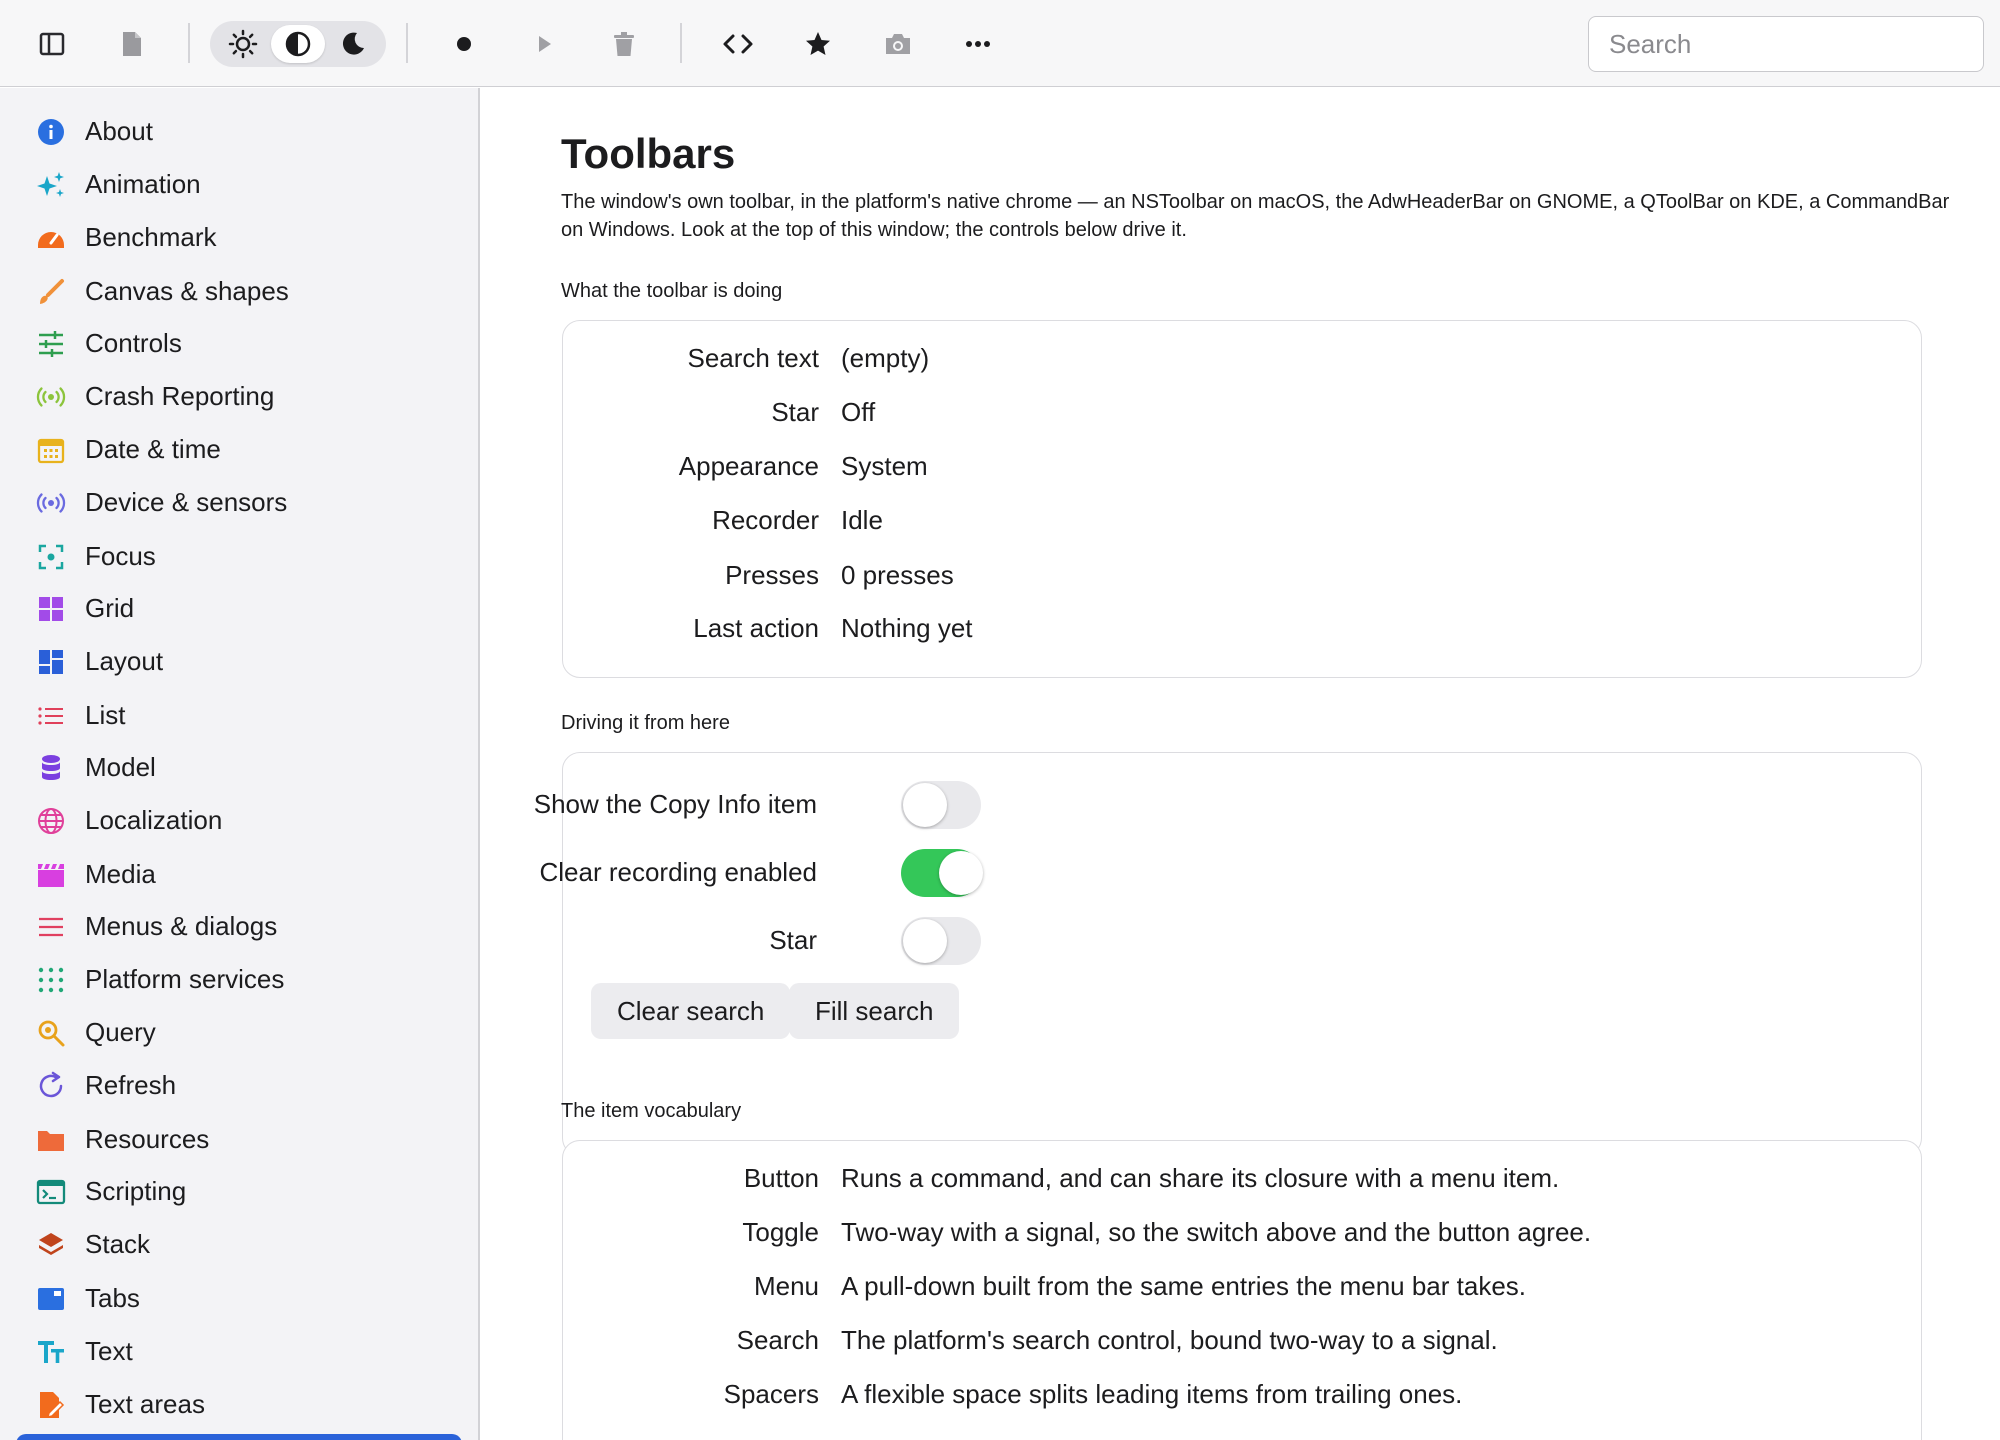 The height and width of the screenshot is (1440, 2000). What do you see at coordinates (51, 1405) in the screenshot?
I see `edit-doc-icon` at bounding box center [51, 1405].